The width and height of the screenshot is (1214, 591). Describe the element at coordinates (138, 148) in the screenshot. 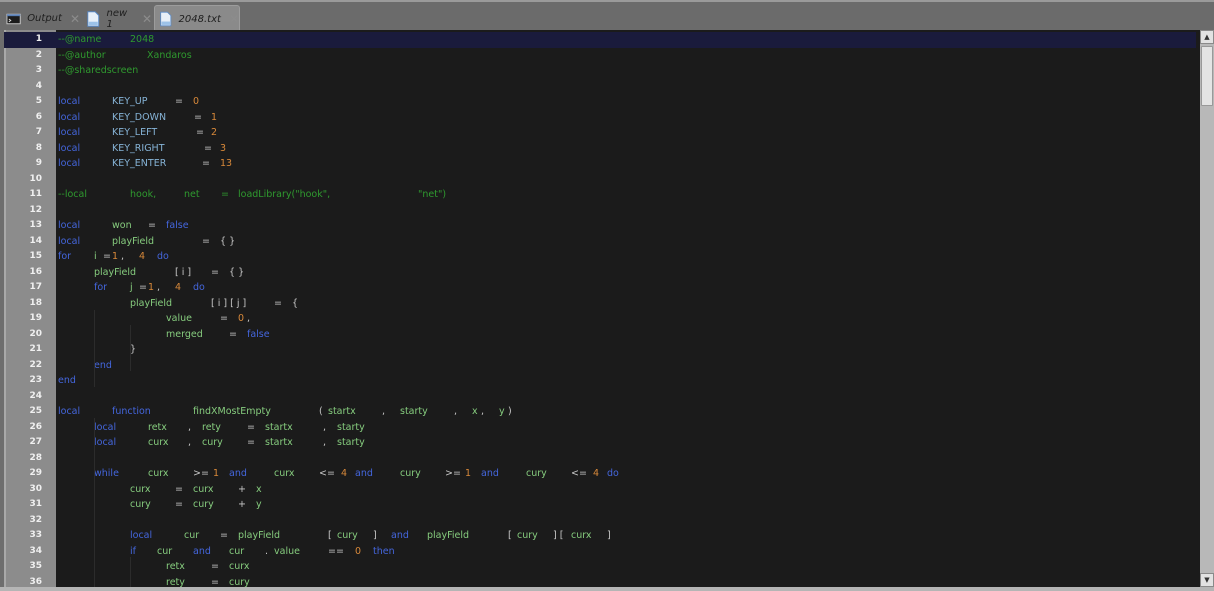

I see `constant-token: KEY_RIGHT` at that location.